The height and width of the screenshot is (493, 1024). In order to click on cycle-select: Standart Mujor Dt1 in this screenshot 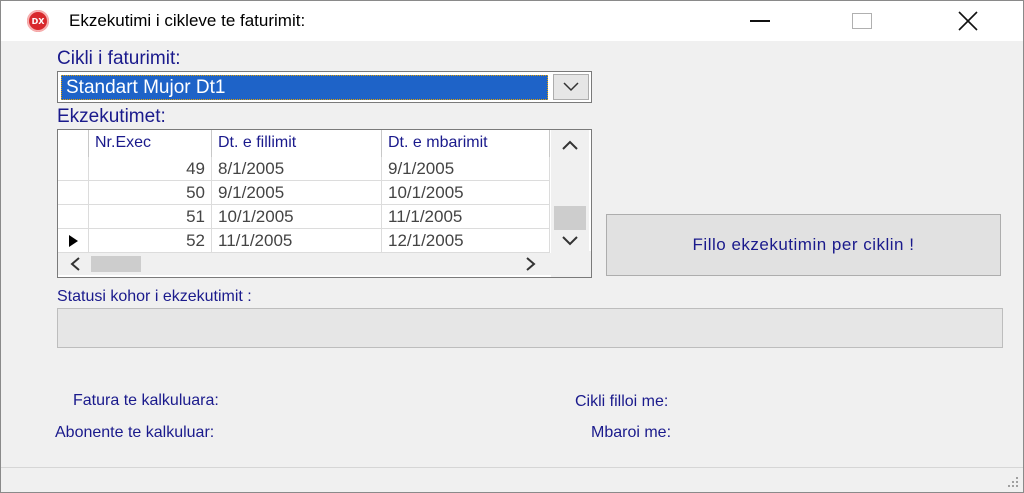, I will do `click(324, 87)`.